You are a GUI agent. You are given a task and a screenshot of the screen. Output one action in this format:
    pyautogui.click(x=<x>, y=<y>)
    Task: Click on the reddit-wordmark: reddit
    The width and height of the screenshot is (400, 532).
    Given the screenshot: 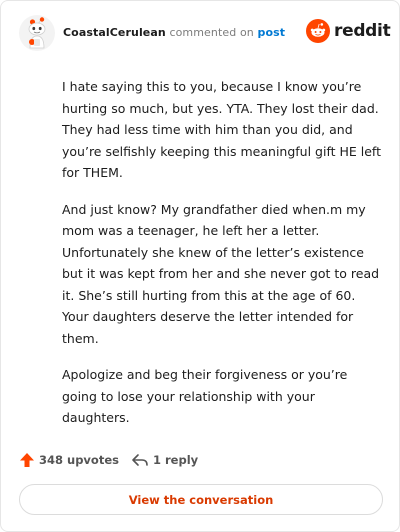 What is the action you would take?
    pyautogui.click(x=362, y=31)
    